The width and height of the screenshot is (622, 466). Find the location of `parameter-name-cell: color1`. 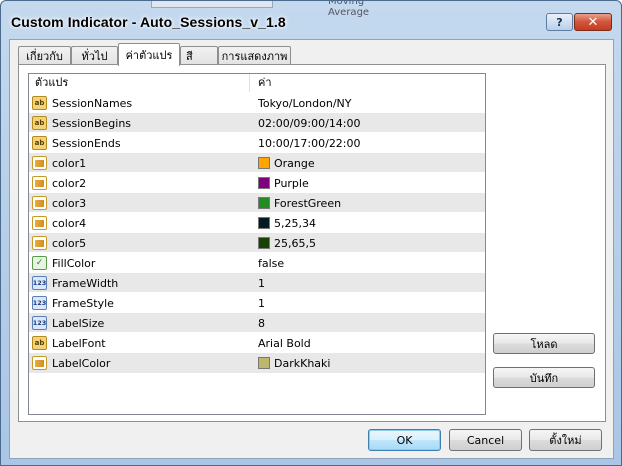

parameter-name-cell: color1 is located at coordinates (139, 163).